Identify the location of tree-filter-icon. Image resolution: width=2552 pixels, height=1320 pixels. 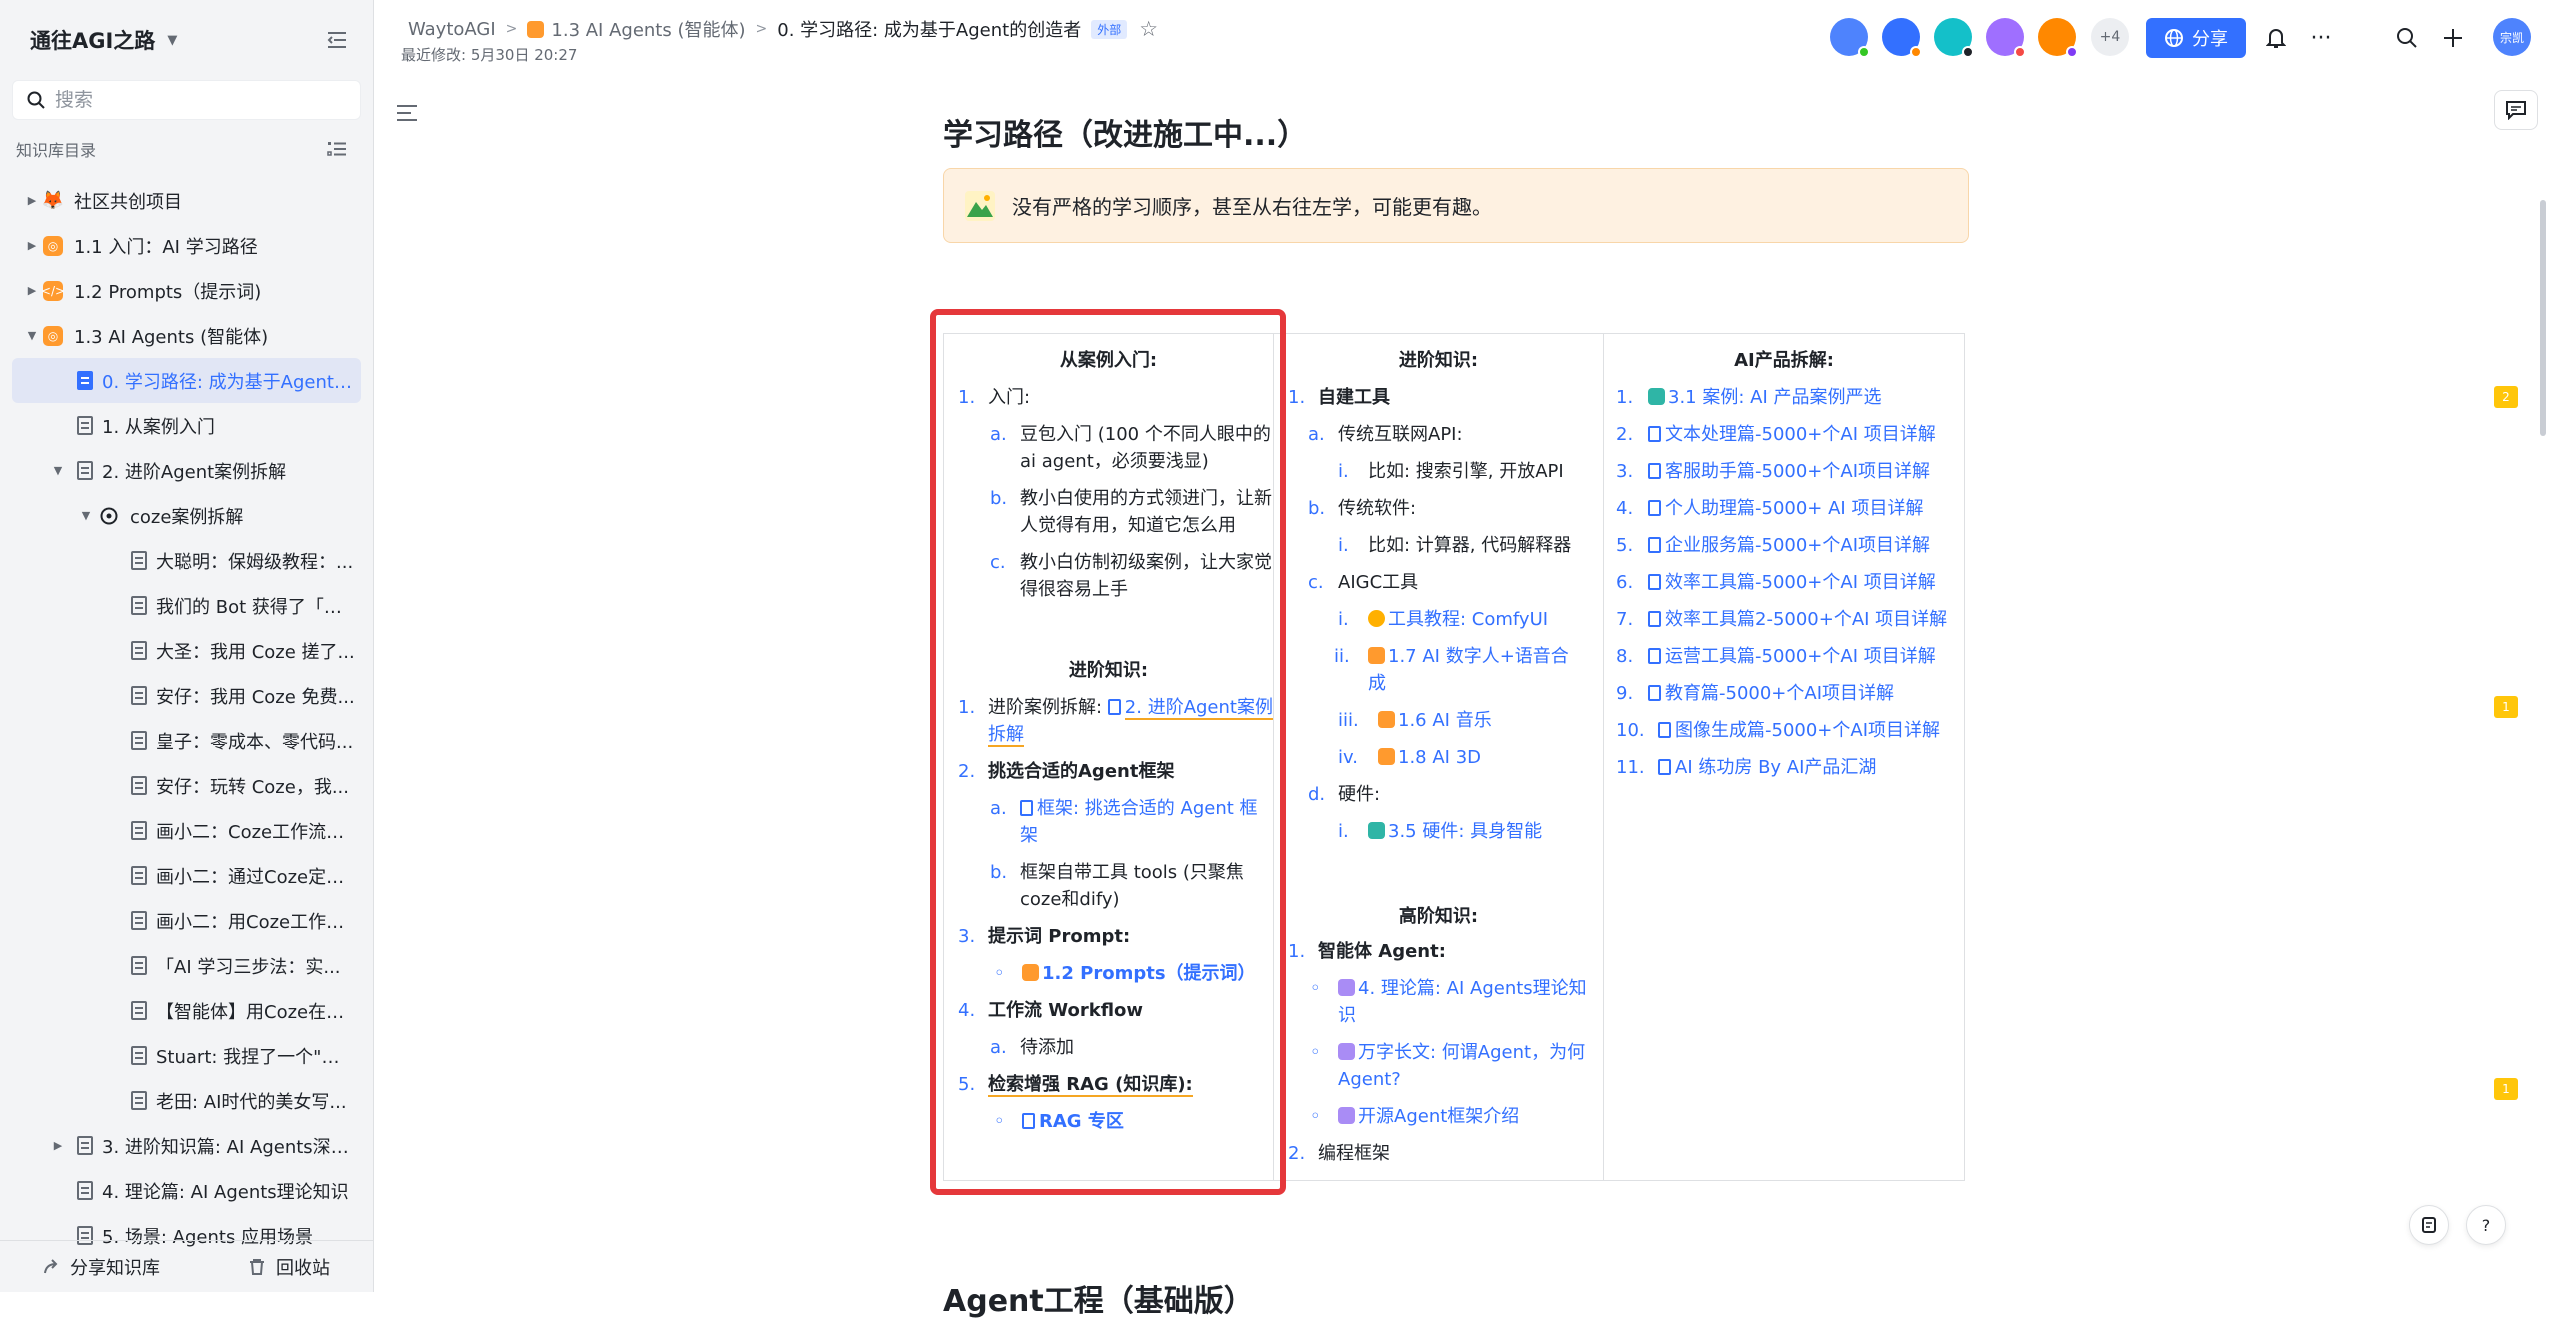
(337, 149).